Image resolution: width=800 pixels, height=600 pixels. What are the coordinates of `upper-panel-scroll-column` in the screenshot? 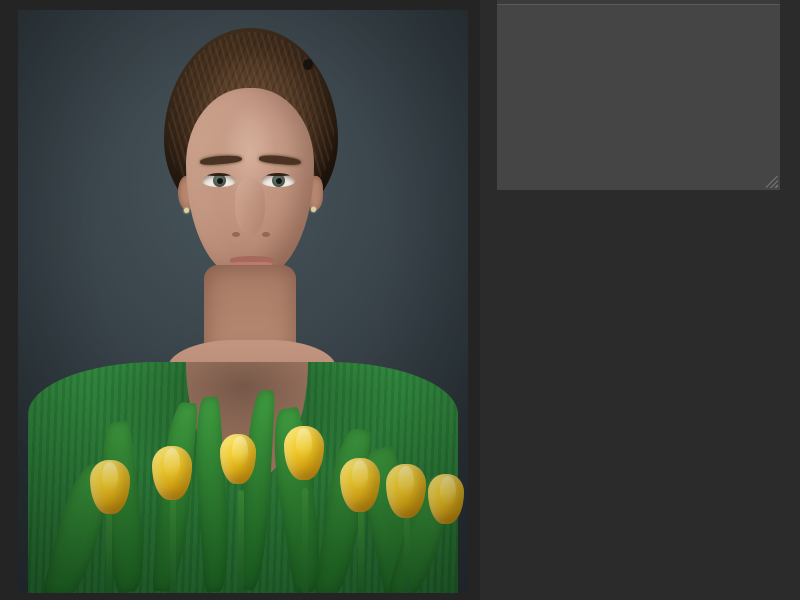 It's located at (790, 97).